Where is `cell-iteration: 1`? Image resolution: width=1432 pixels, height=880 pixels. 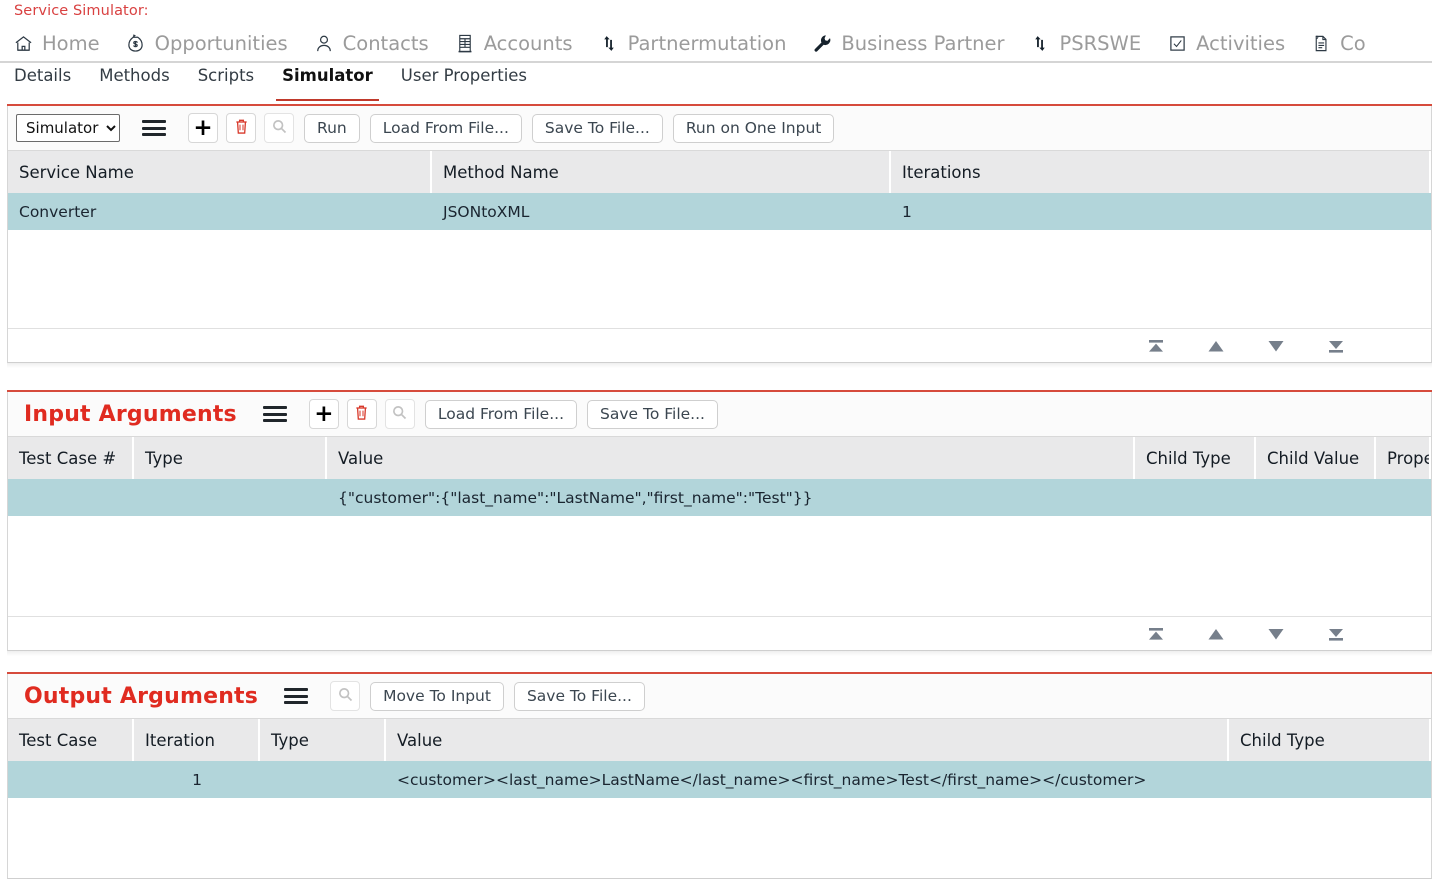 cell-iteration: 1 is located at coordinates (197, 779).